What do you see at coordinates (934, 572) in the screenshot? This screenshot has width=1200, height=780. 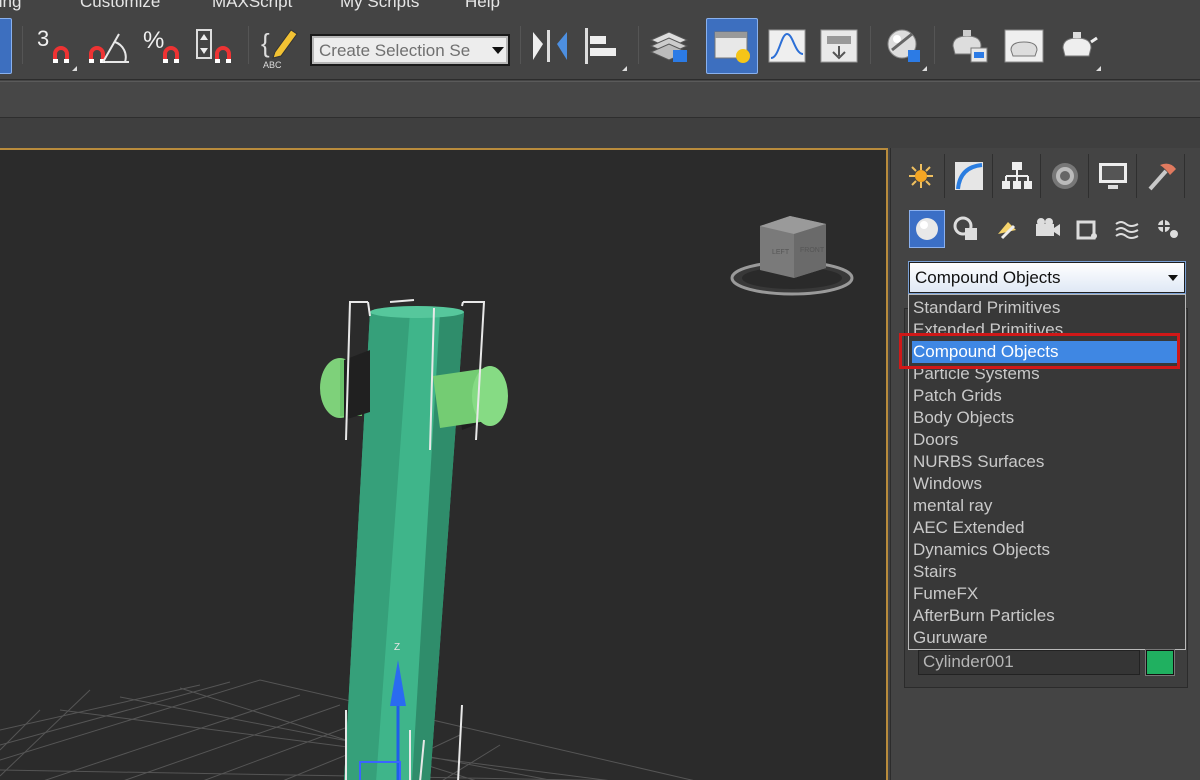 I see `list-item: Stairs` at bounding box center [934, 572].